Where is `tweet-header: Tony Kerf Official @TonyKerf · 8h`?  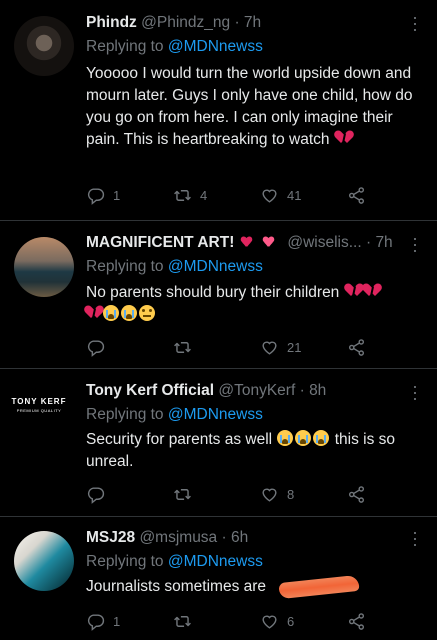
tweet-header: Tony Kerf Official @TonyKerf · 8h is located at coordinates (206, 391).